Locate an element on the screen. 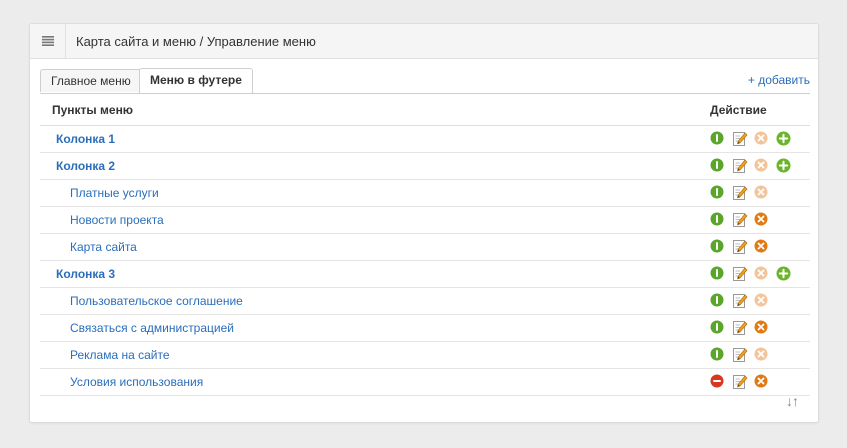 The height and width of the screenshot is (448, 847). status-disabled-icon is located at coordinates (718, 382).